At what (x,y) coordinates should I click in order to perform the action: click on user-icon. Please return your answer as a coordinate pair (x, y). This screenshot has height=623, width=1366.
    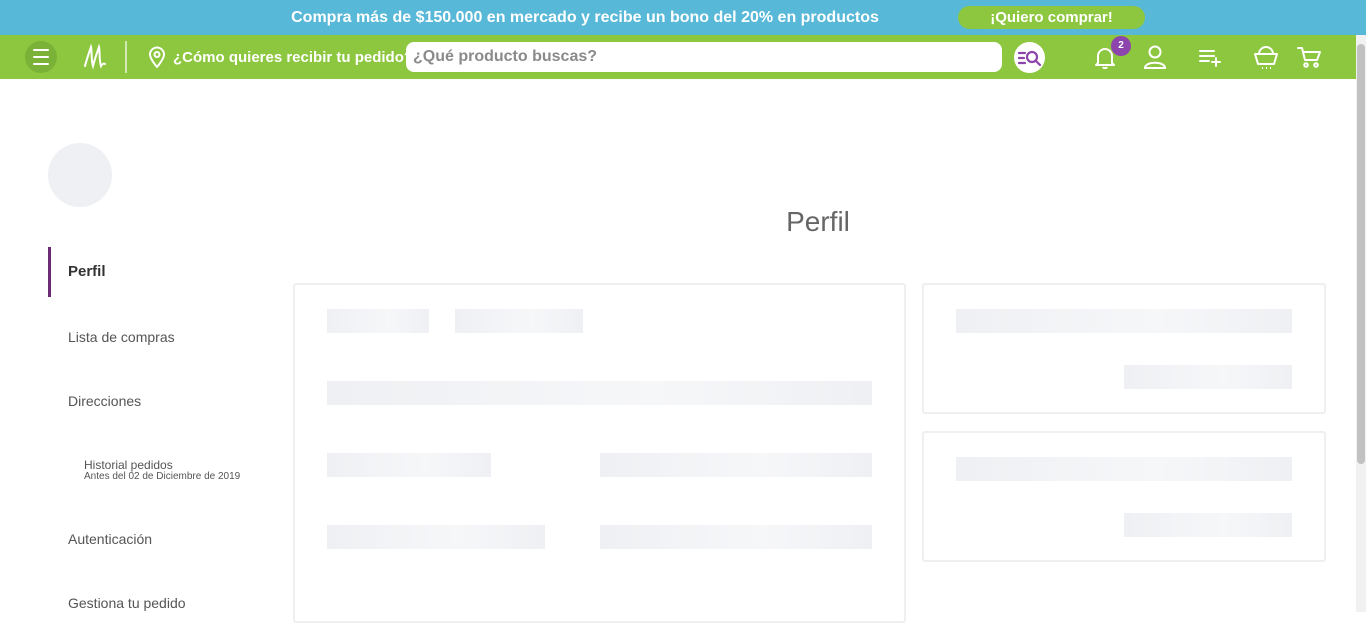
    Looking at the image, I should click on (1155, 57).